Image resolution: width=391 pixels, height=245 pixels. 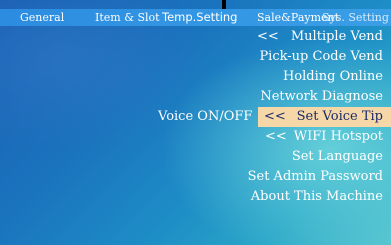 I want to click on menu-item-label: Set Admin Password, so click(x=315, y=176).